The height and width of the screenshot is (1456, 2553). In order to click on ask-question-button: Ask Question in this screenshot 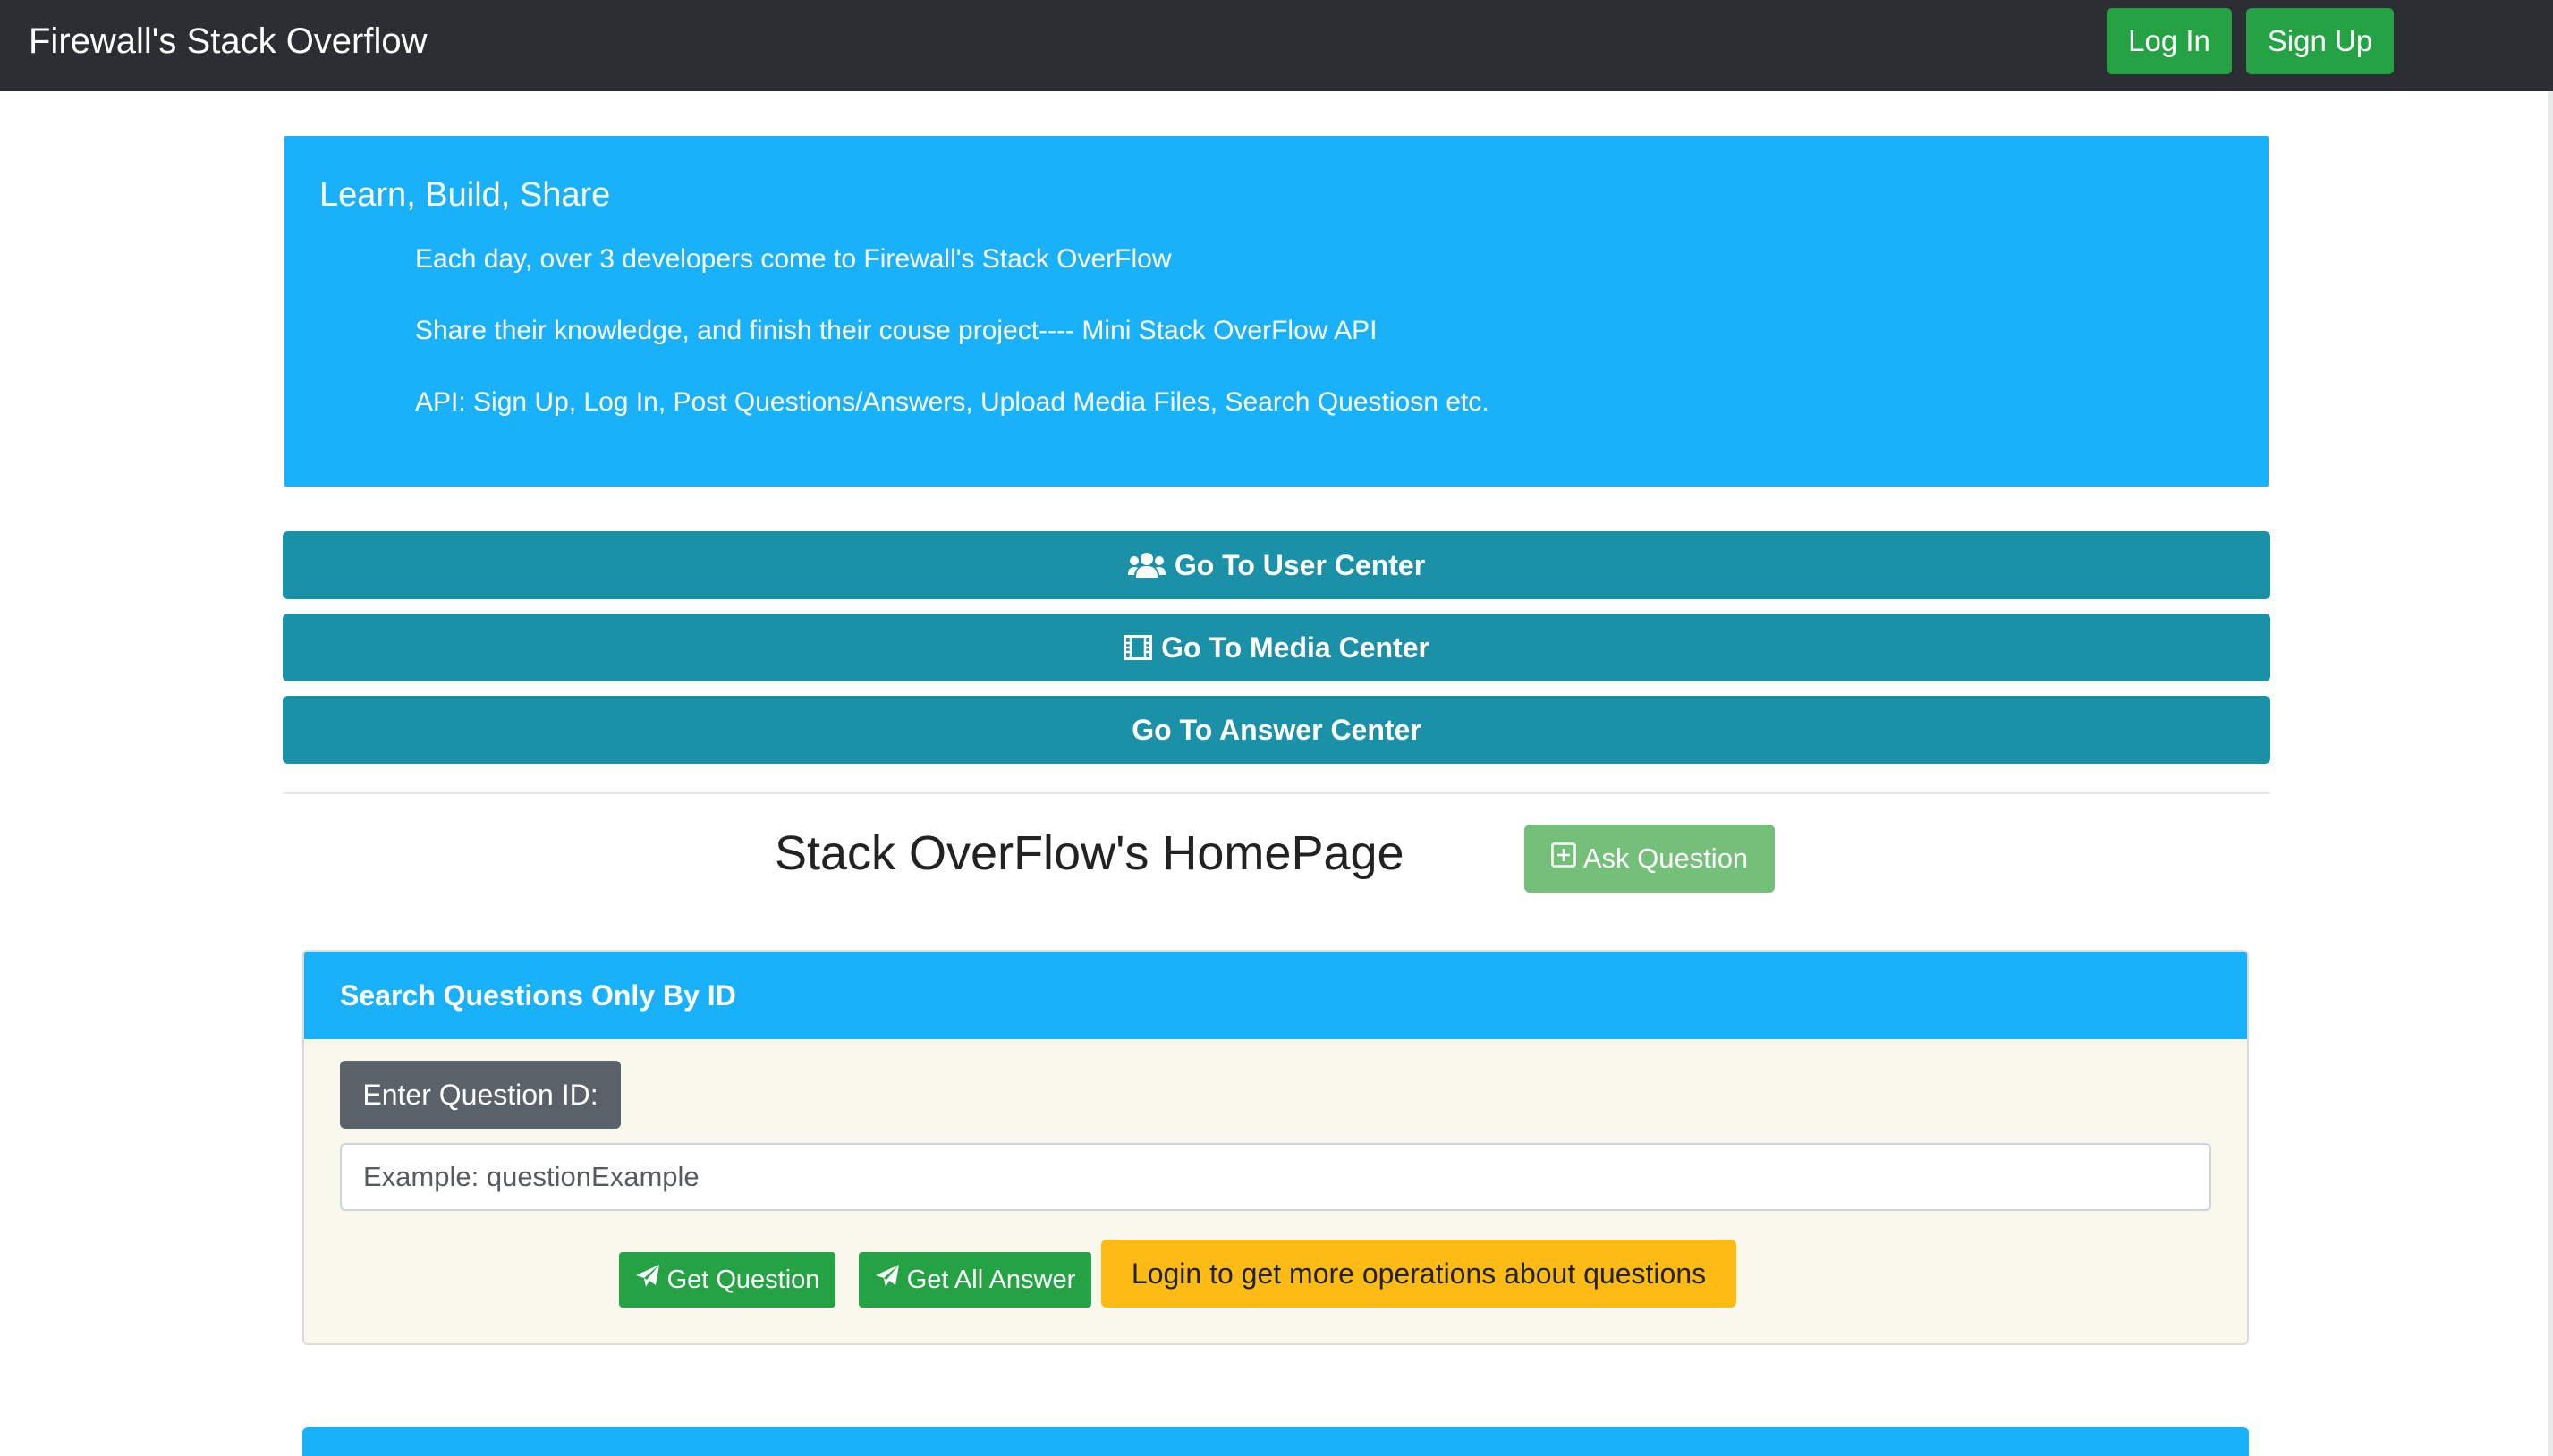, I will do `click(1649, 859)`.